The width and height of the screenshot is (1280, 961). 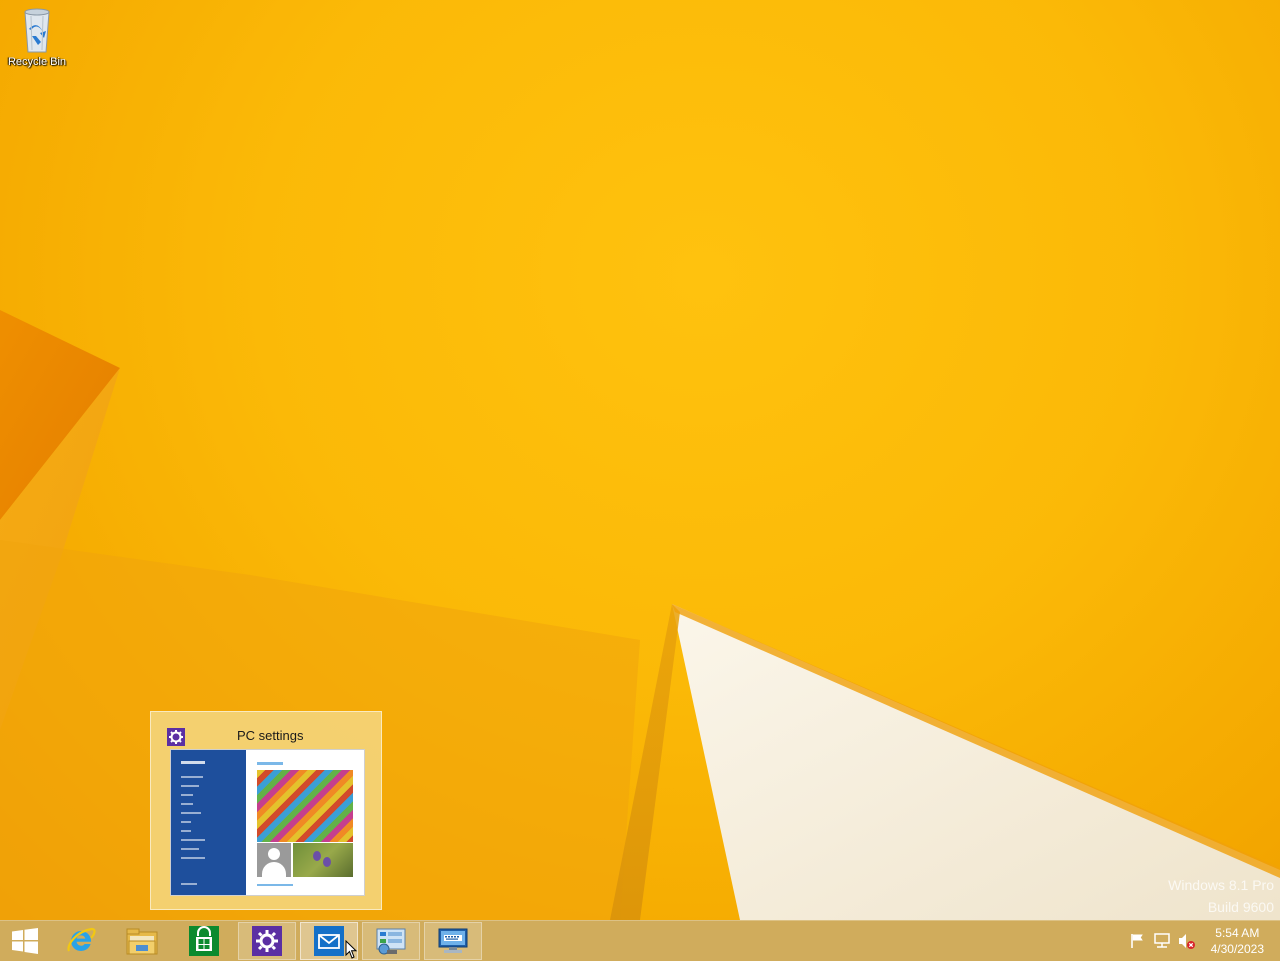 What do you see at coordinates (1237, 933) in the screenshot?
I see `clock-time: 5:54 AM` at bounding box center [1237, 933].